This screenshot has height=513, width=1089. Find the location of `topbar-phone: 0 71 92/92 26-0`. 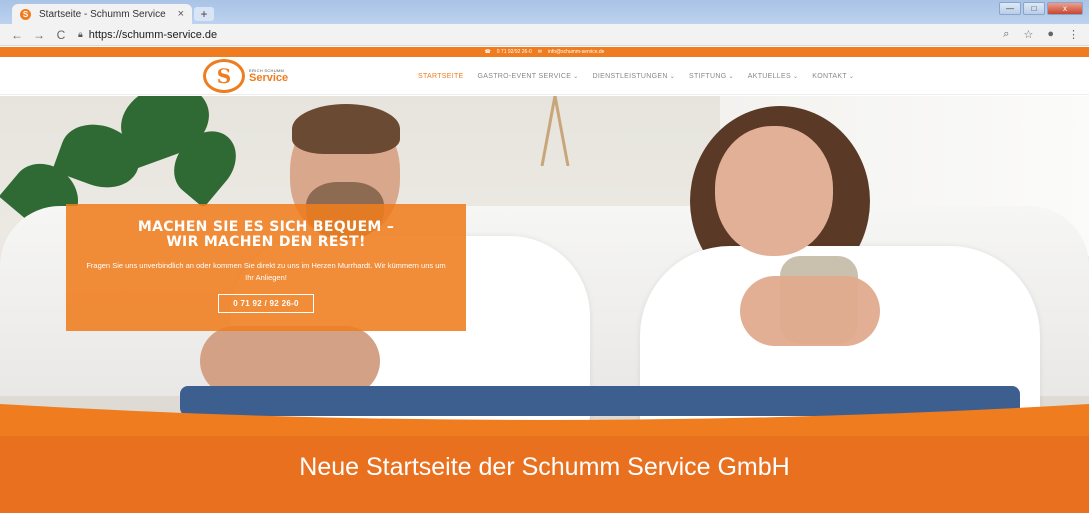

topbar-phone: 0 71 92/92 26-0 is located at coordinates (514, 52).